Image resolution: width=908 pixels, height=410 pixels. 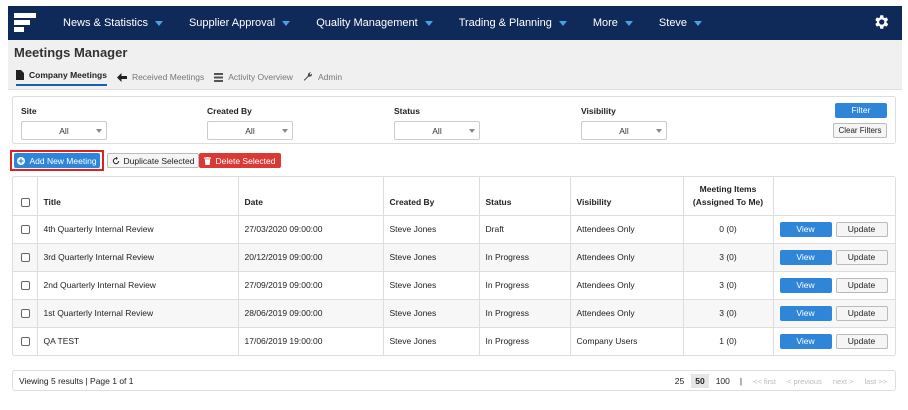 I want to click on clear-filters-button: Clear Filters, so click(x=860, y=130).